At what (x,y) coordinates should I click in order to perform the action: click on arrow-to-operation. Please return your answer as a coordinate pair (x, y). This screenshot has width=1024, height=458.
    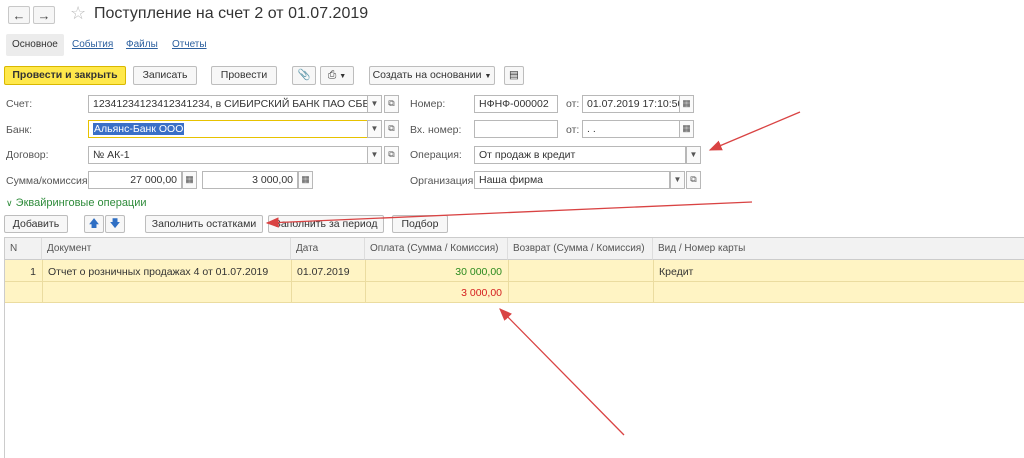
    Looking at the image, I should click on (754, 131).